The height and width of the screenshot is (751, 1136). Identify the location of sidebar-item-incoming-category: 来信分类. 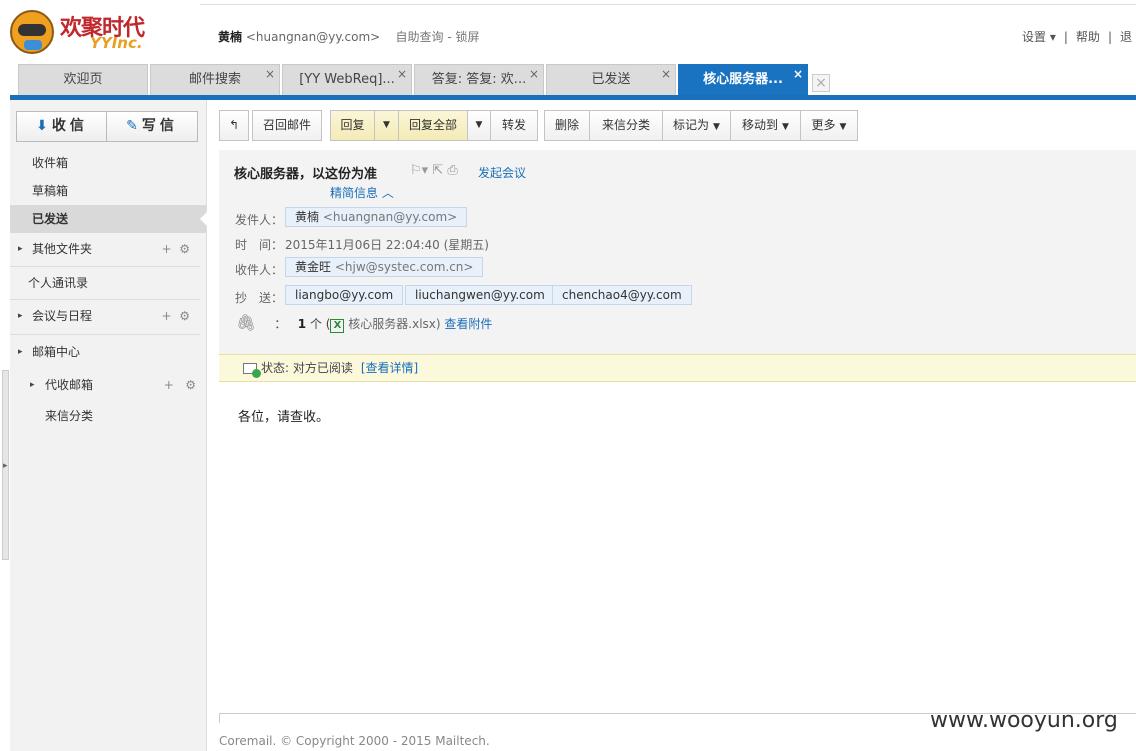
(108, 416).